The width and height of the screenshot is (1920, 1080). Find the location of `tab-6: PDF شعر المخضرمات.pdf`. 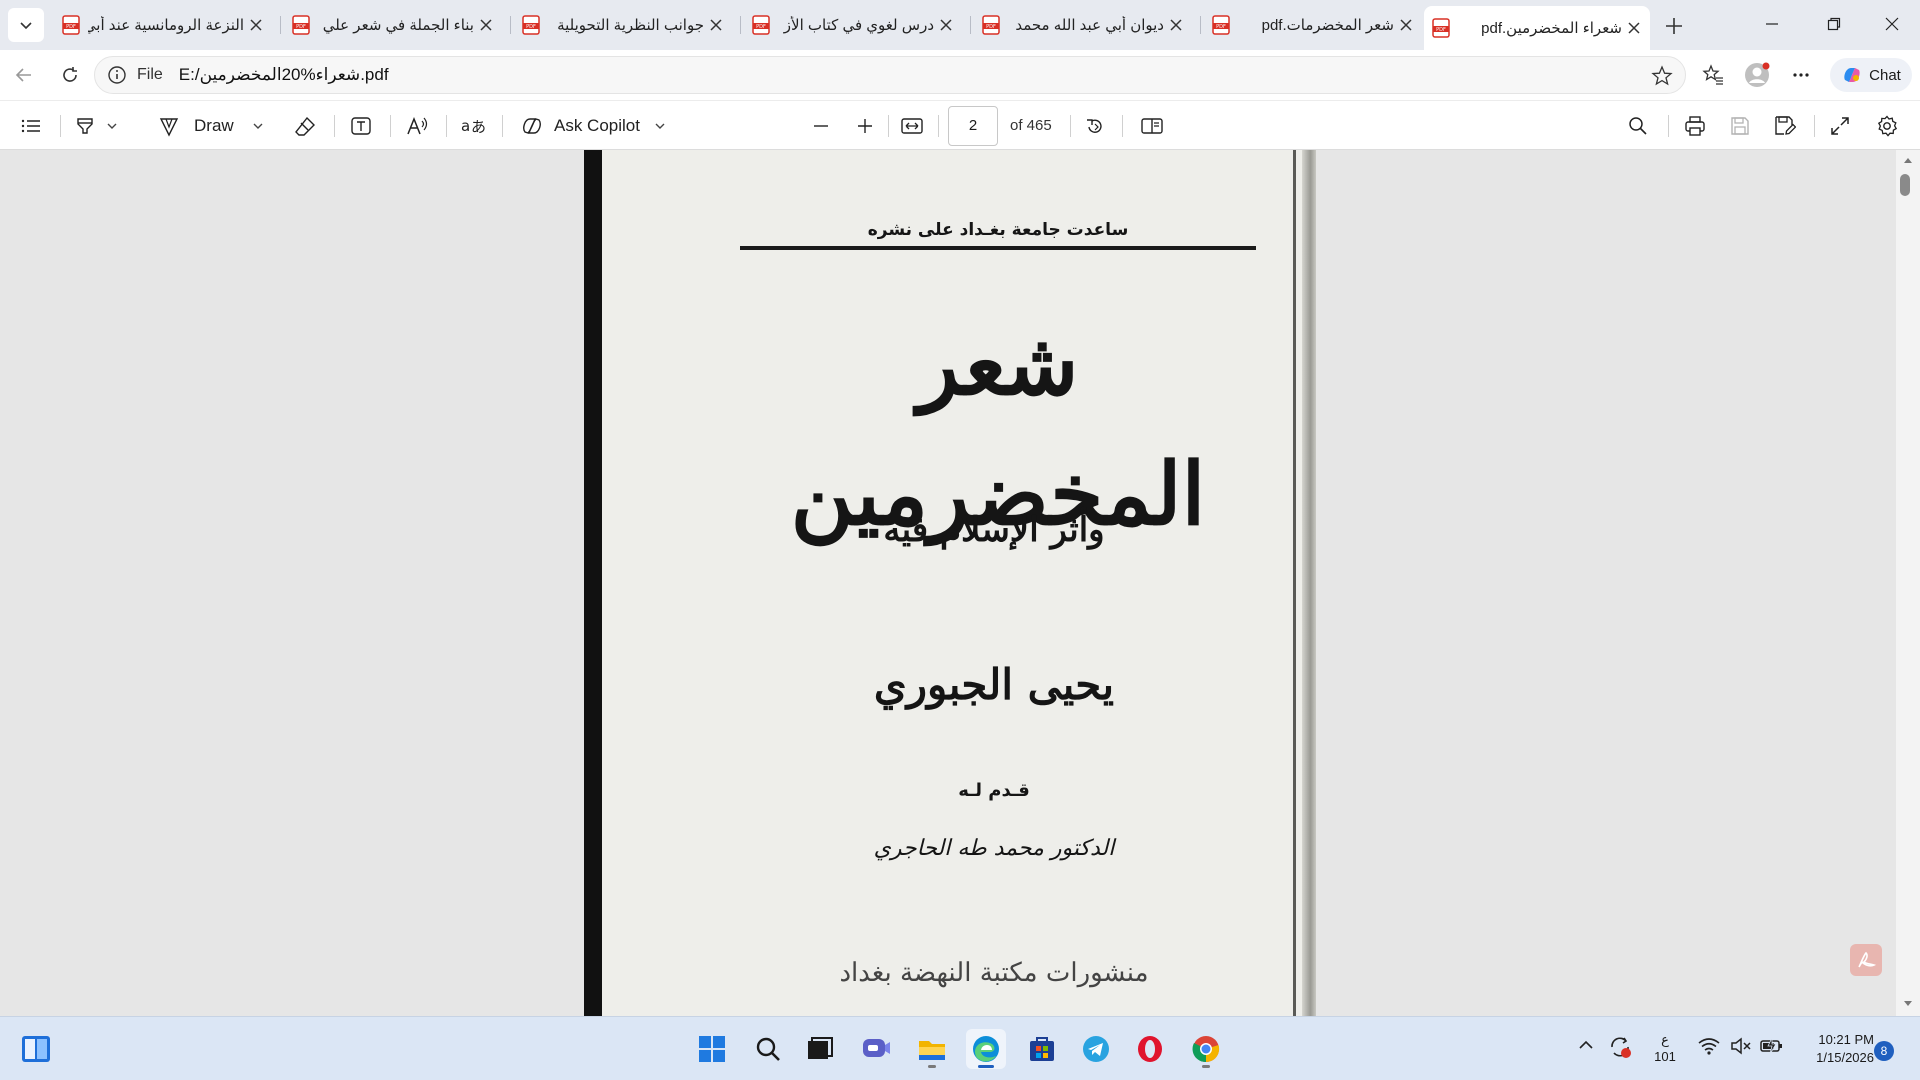

tab-6: PDF شعر المخضرمات.pdf is located at coordinates (1313, 25).